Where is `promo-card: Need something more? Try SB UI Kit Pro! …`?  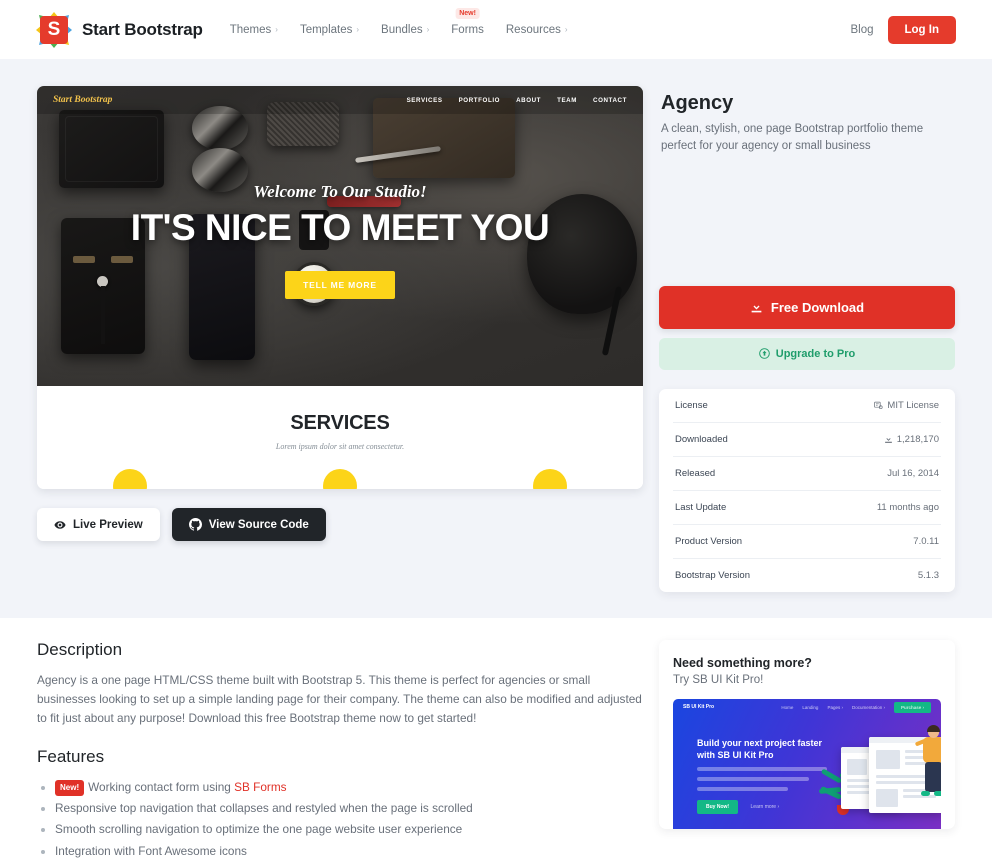
promo-card: Need something more? Try SB UI Kit Pro! … is located at coordinates (807, 734).